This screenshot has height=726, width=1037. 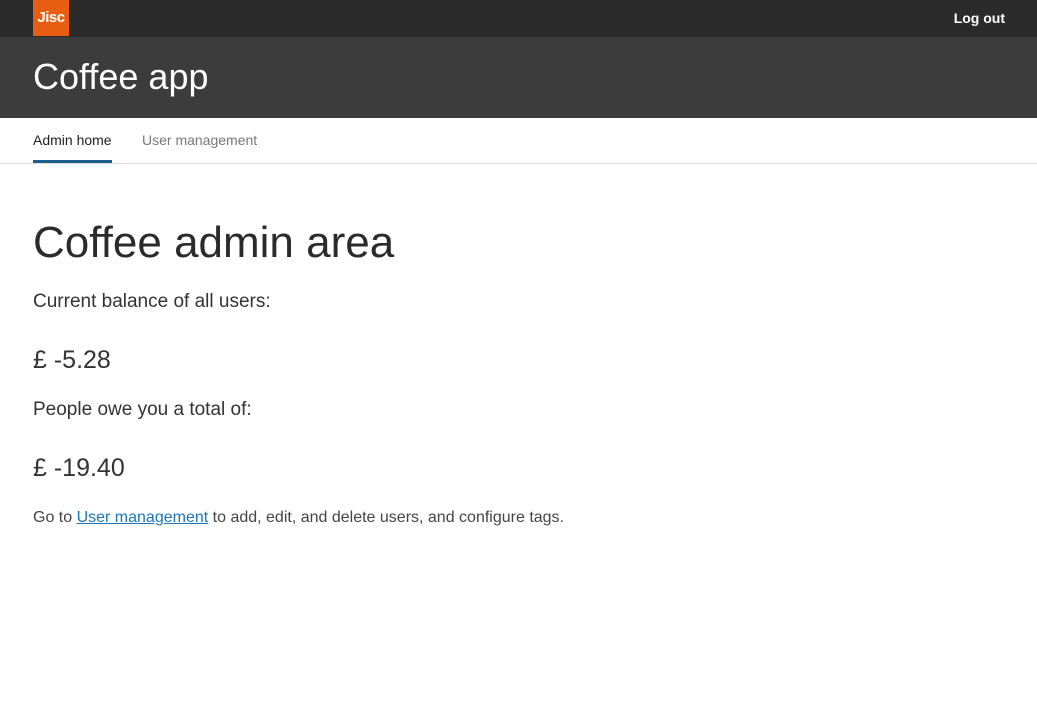 I want to click on owed-label: People owe you a total of:, so click(x=142, y=409).